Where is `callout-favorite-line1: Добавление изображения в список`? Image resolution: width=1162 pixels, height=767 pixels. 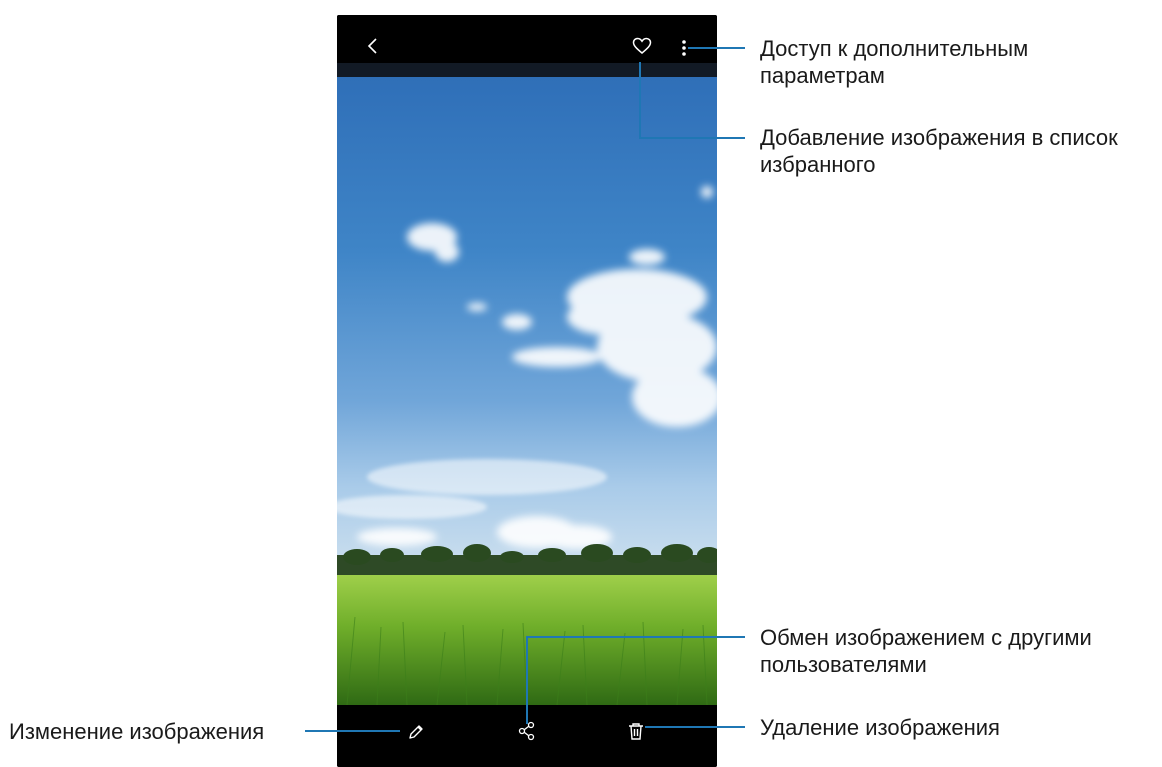
callout-favorite-line1: Добавление изображения в список is located at coordinates (939, 137).